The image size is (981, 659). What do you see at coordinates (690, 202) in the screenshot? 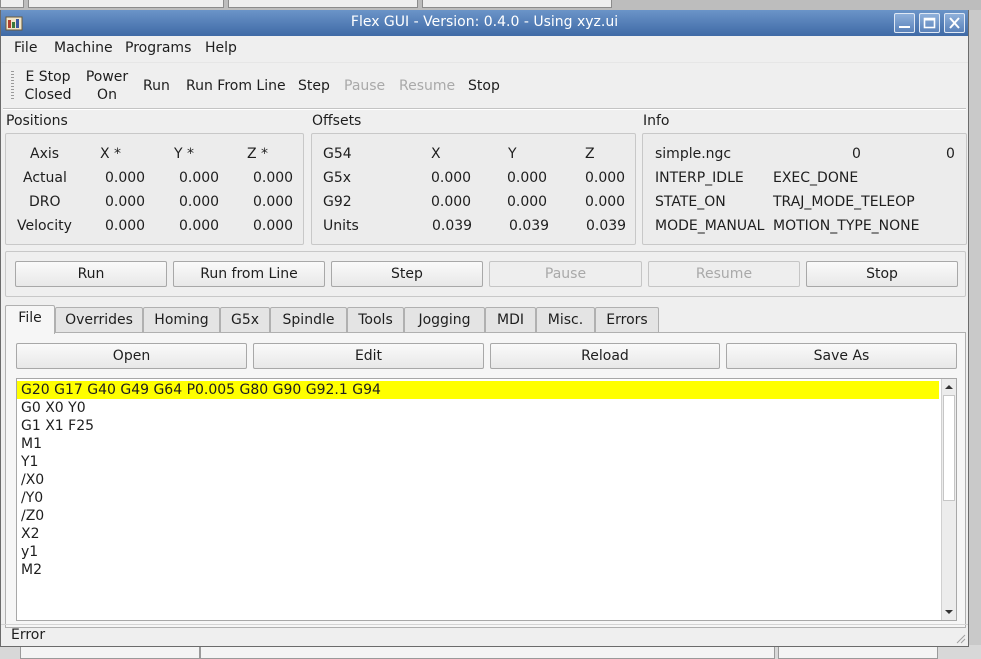
I see `task-state: STATE_ON` at bounding box center [690, 202].